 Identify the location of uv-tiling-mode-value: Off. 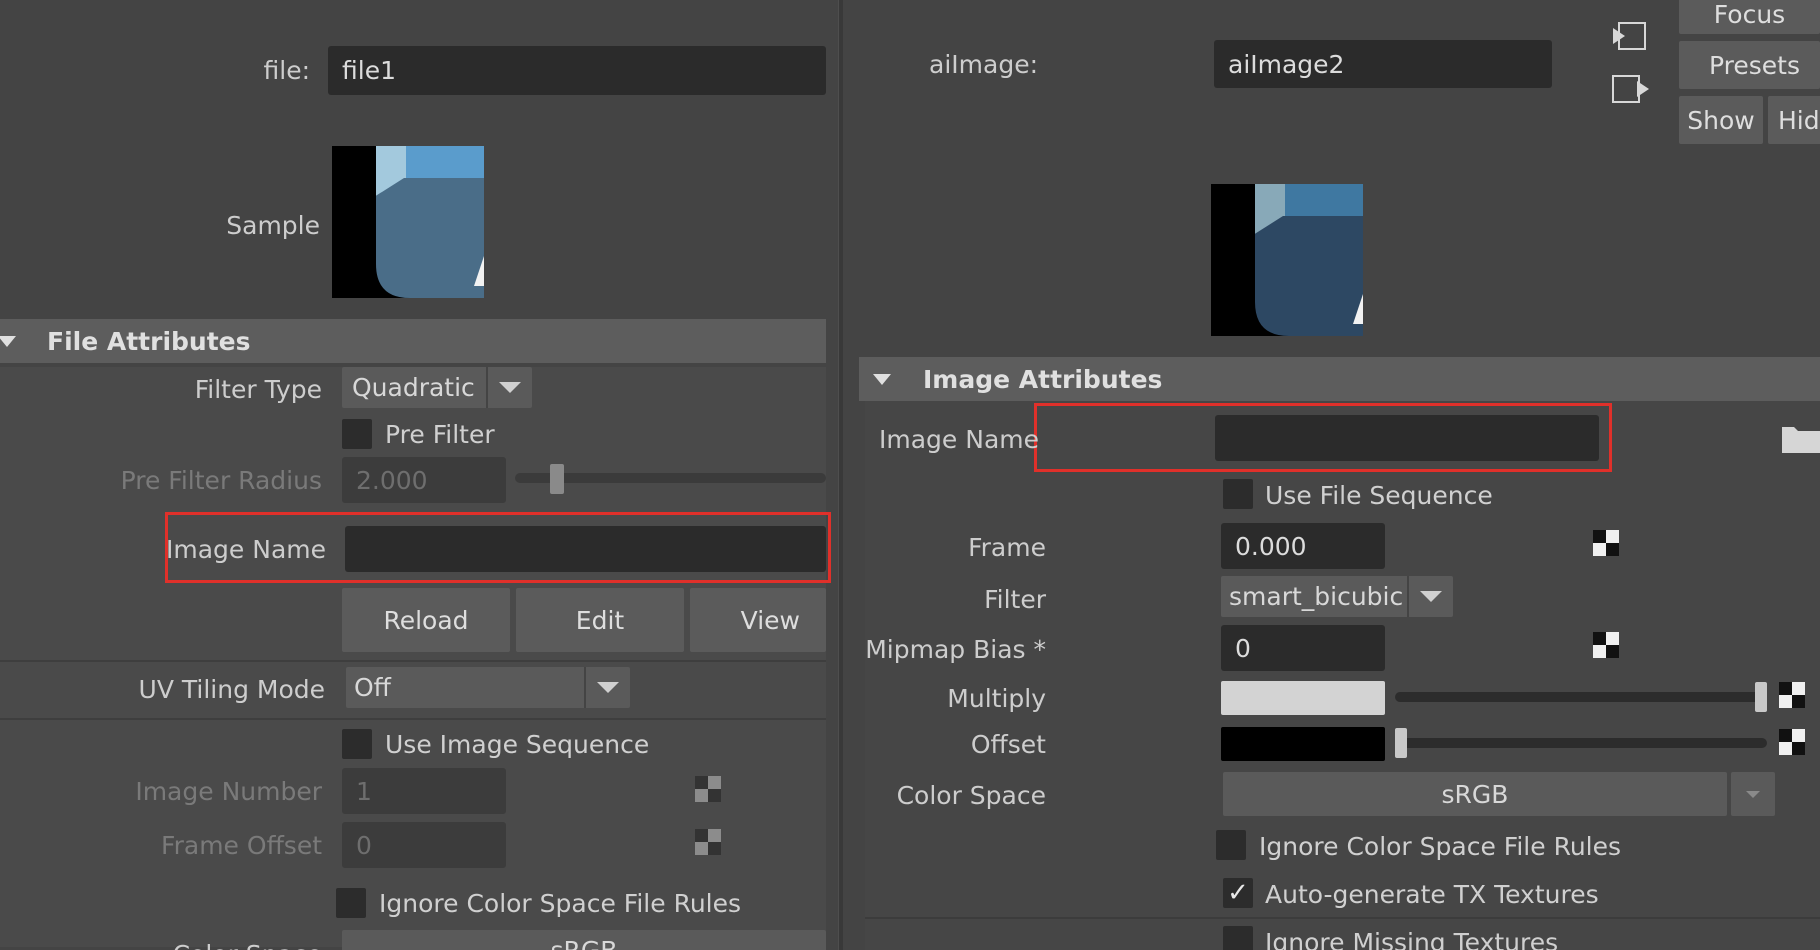
(372, 687).